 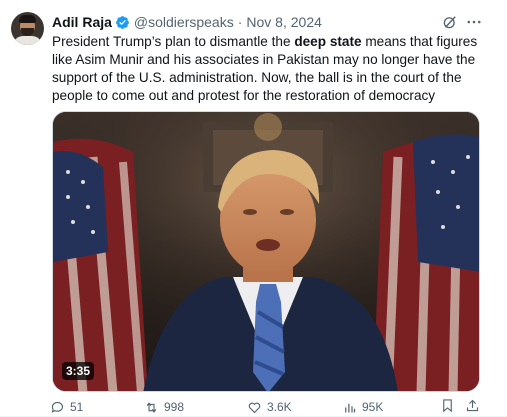 What do you see at coordinates (254, 407) in the screenshot?
I see `like-icon` at bounding box center [254, 407].